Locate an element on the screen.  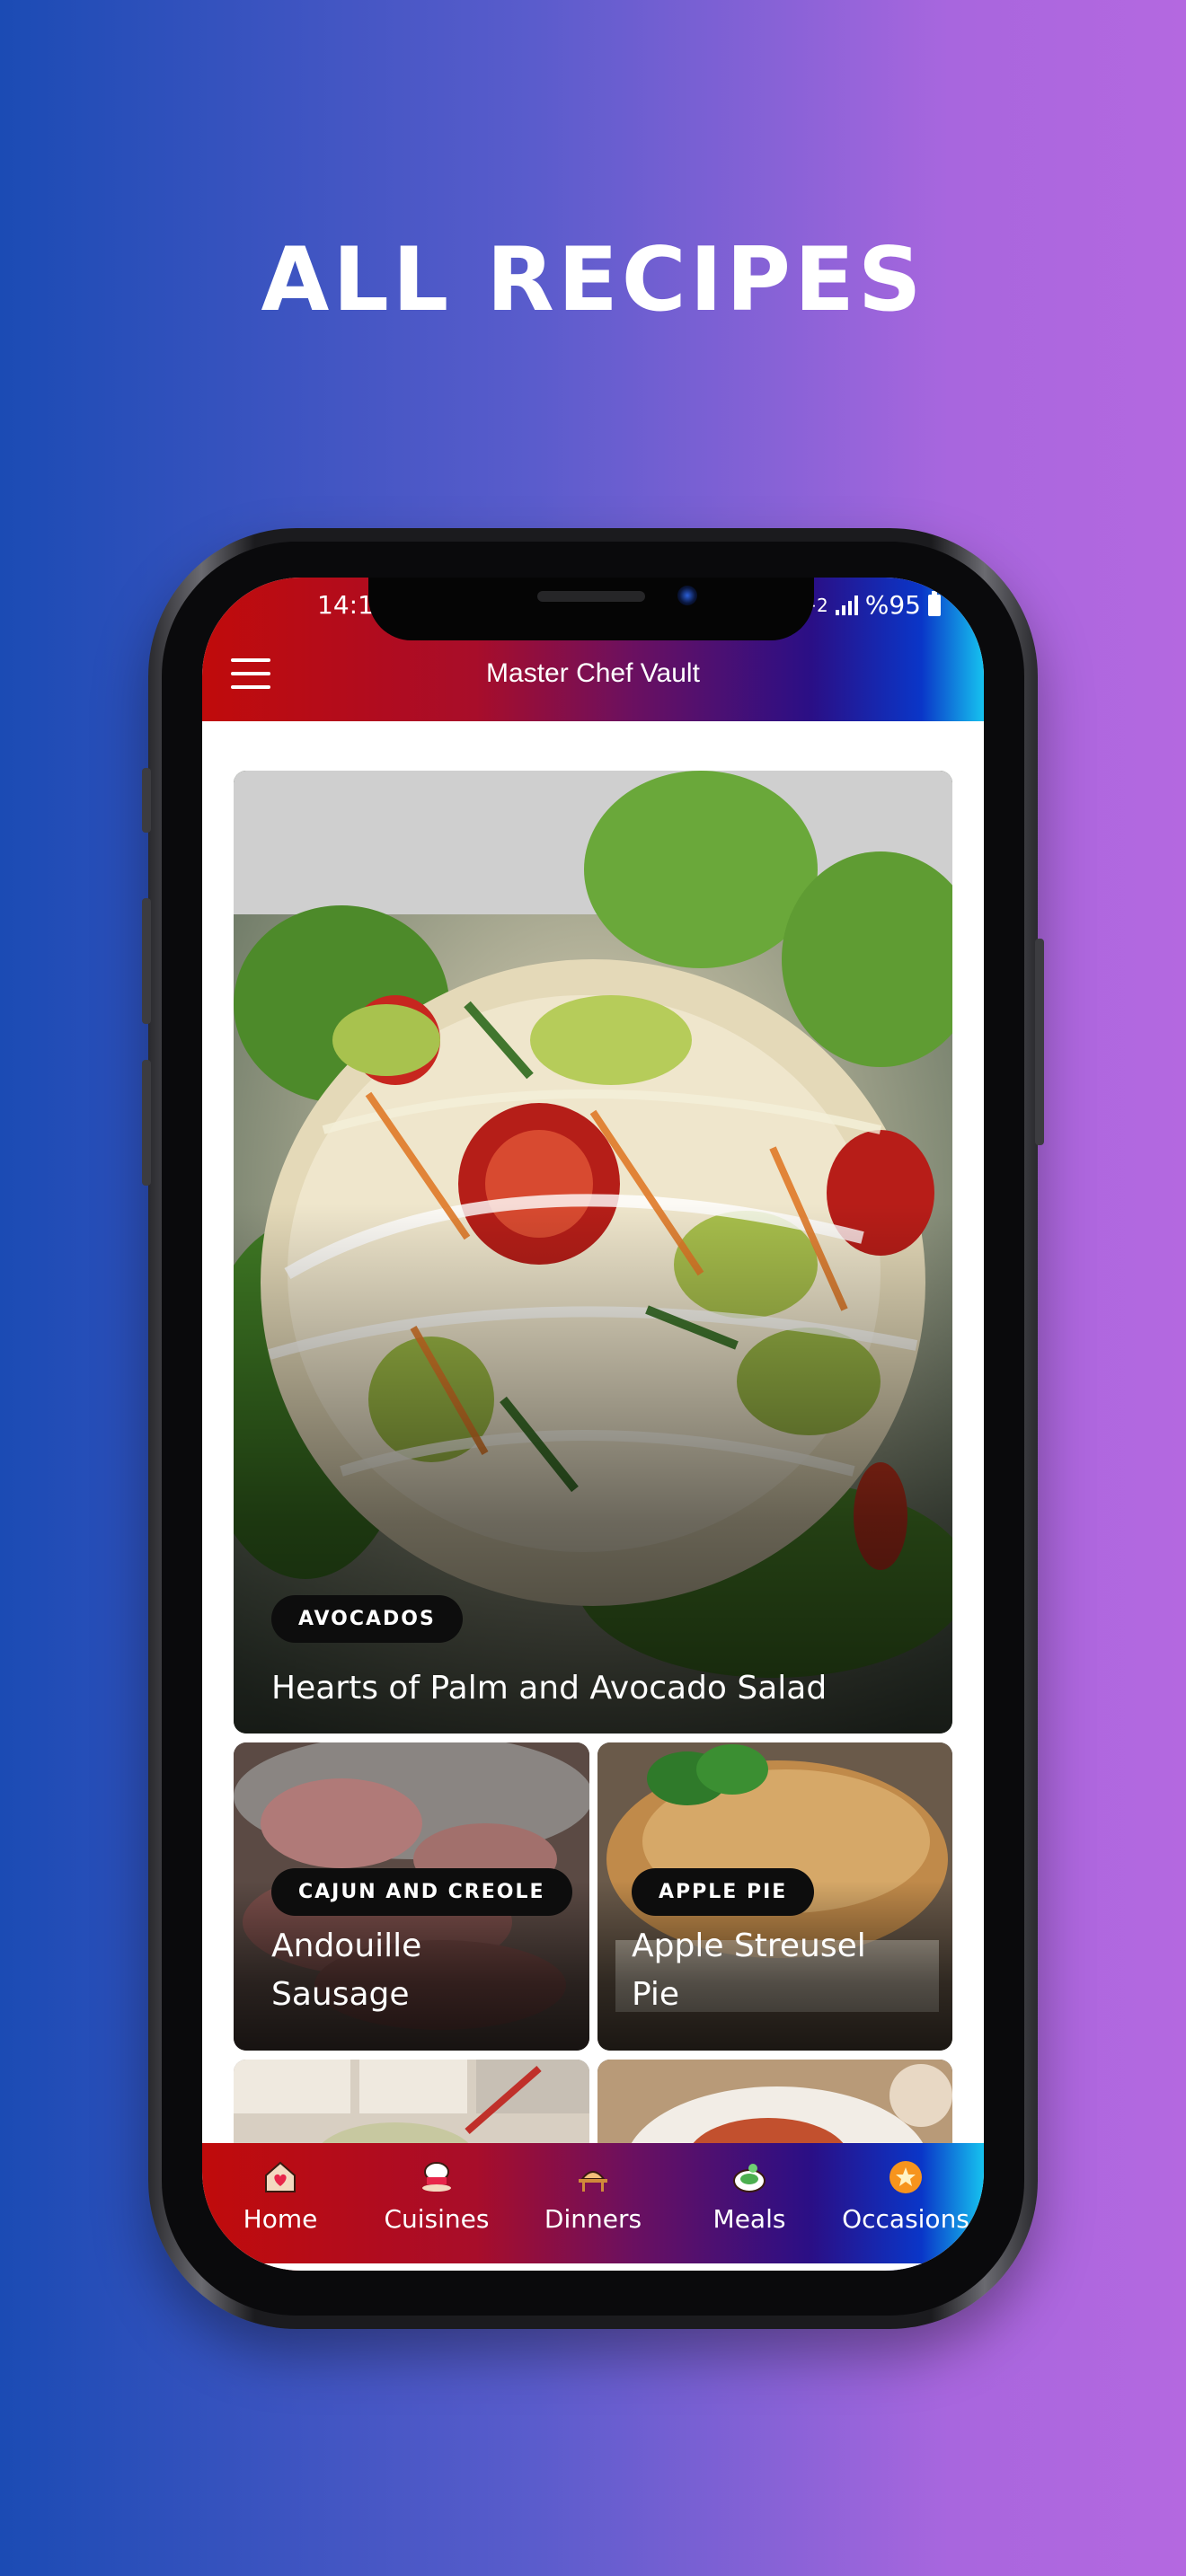
chef-hat-icon is located at coordinates (436, 2177).